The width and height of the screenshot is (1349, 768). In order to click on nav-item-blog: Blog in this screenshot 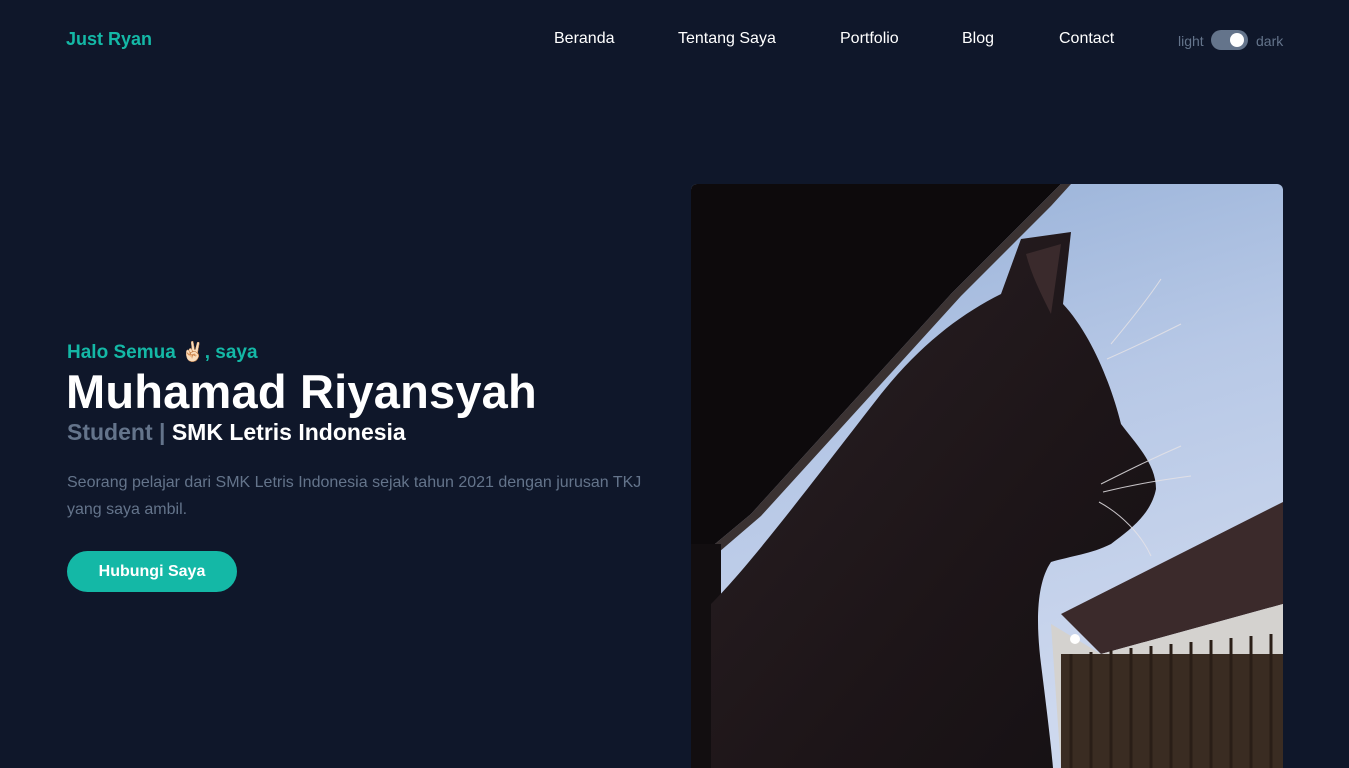, I will do `click(978, 39)`.